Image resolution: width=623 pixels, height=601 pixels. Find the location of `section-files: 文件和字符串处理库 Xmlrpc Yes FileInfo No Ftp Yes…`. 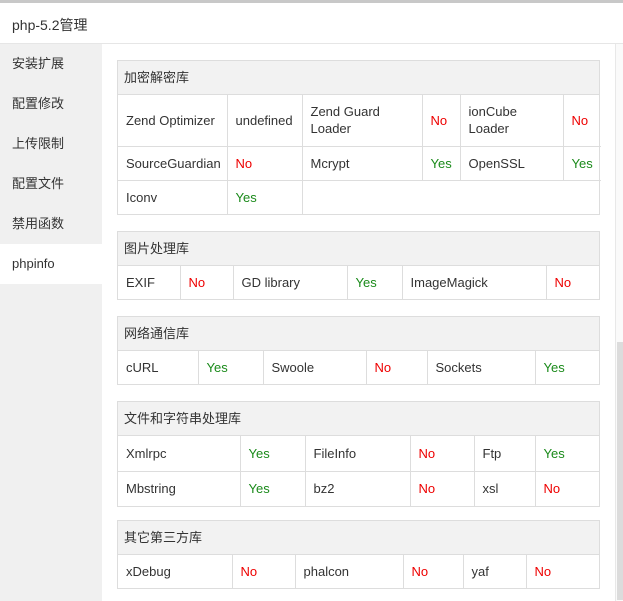

section-files: 文件和字符串处理库 Xmlrpc Yes FileInfo No Ftp Yes… is located at coordinates (358, 454).